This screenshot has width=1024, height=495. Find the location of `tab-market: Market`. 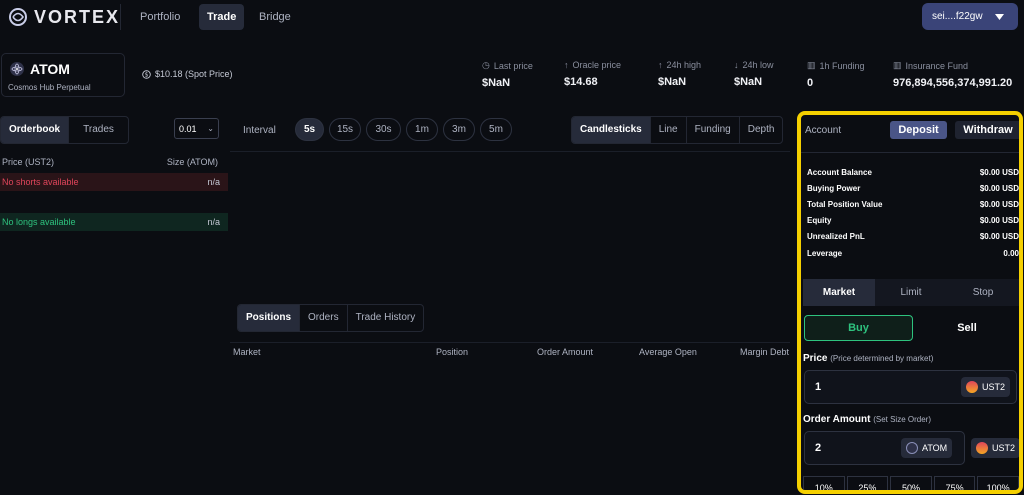

tab-market: Market is located at coordinates (839, 292).